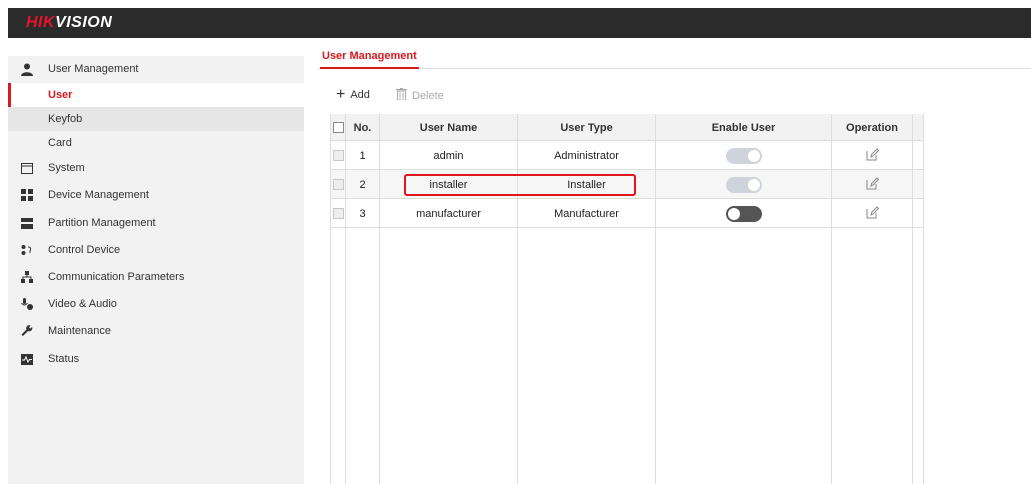 Image resolution: width=1031 pixels, height=484 pixels. Describe the element at coordinates (156, 69) in the screenshot. I see `sidebar-item-user-management: User Management` at that location.